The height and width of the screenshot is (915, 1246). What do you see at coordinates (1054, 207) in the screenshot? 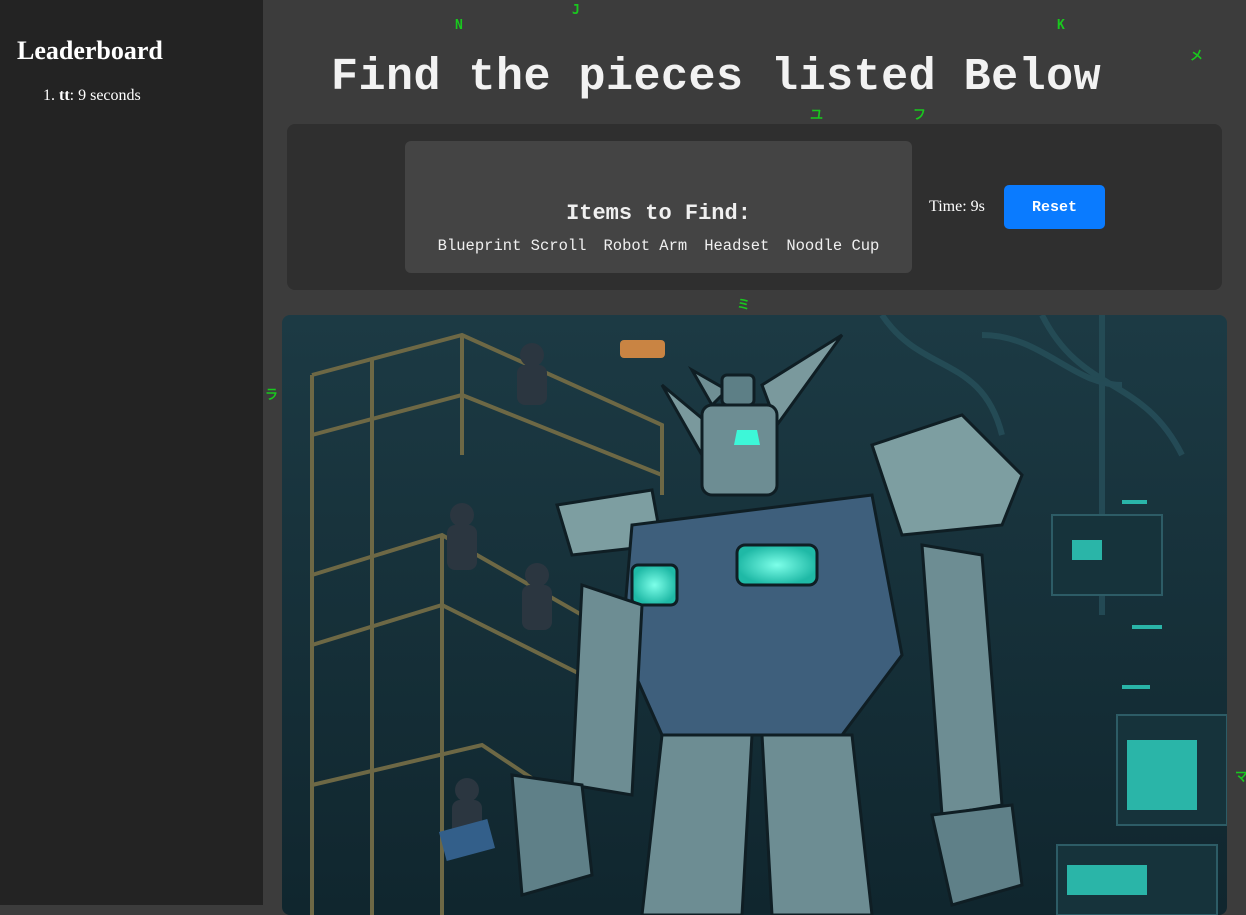
I see `reset-button: Reset` at bounding box center [1054, 207].